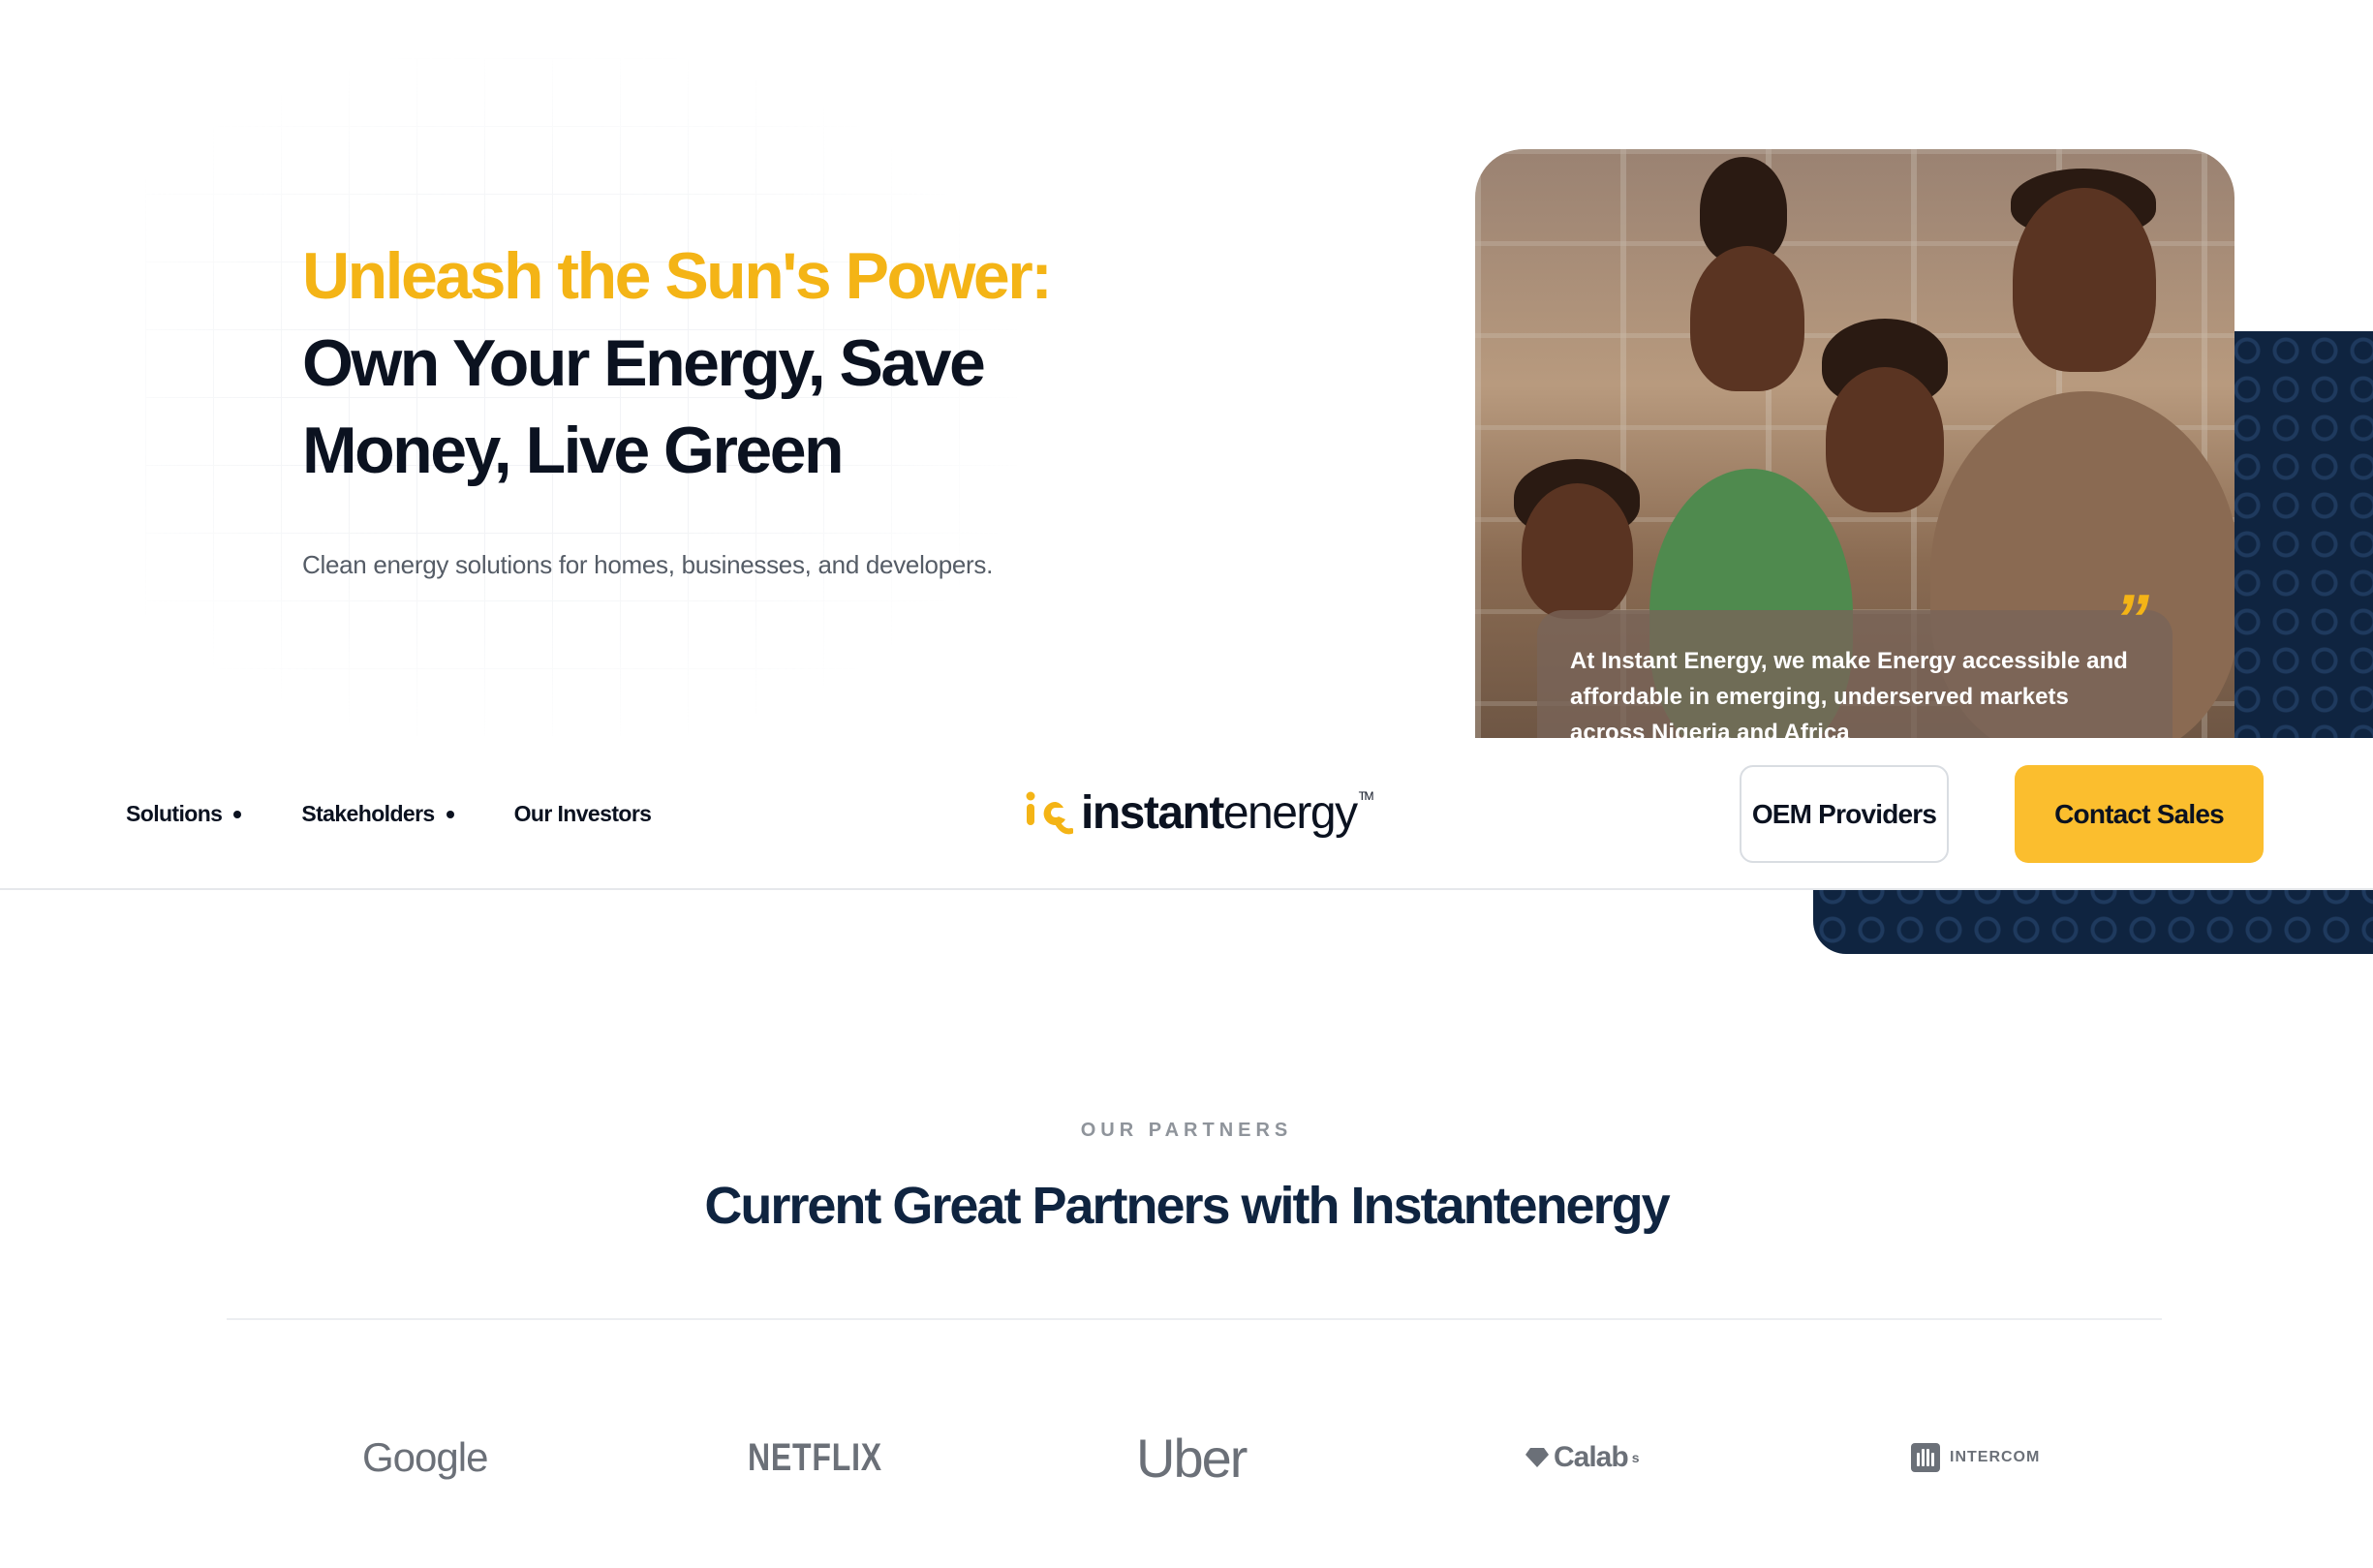  I want to click on nav-item-our-investors: Our Investors, so click(583, 814).